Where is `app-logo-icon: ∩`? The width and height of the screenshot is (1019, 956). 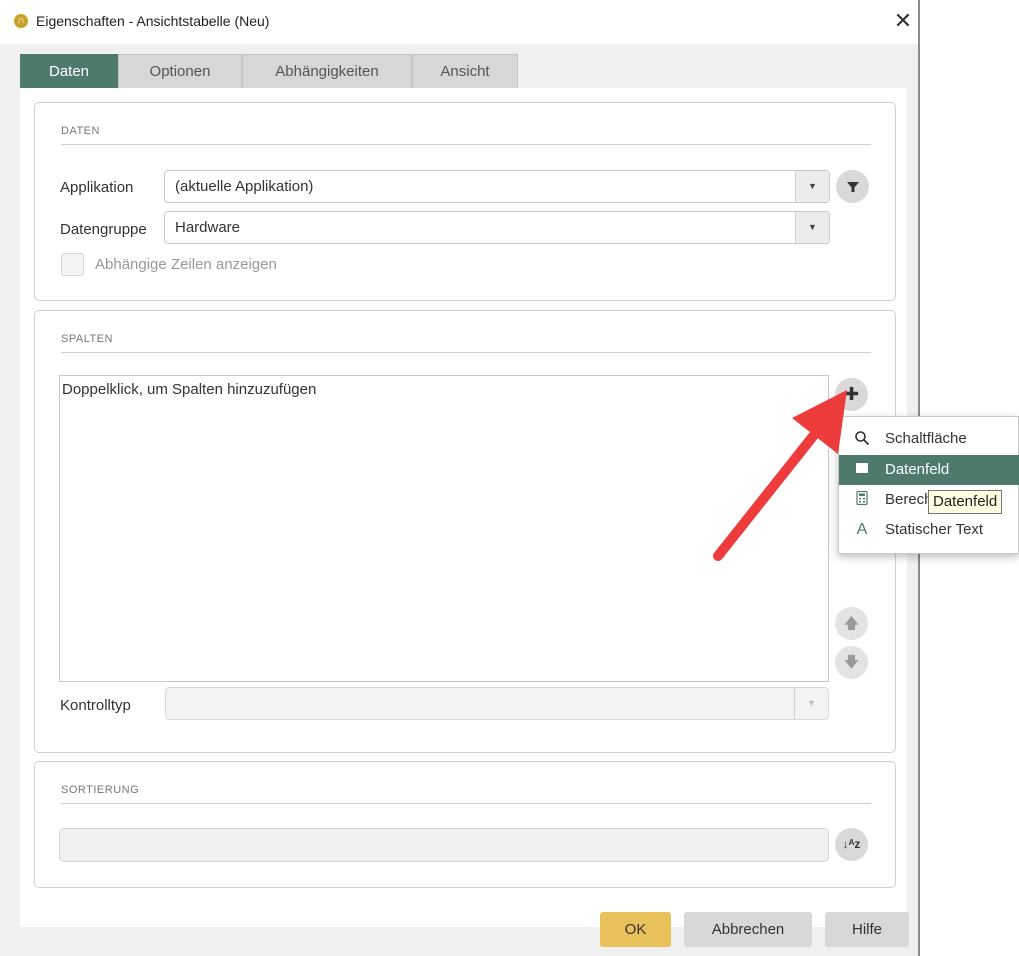
app-logo-icon: ∩ is located at coordinates (21, 21).